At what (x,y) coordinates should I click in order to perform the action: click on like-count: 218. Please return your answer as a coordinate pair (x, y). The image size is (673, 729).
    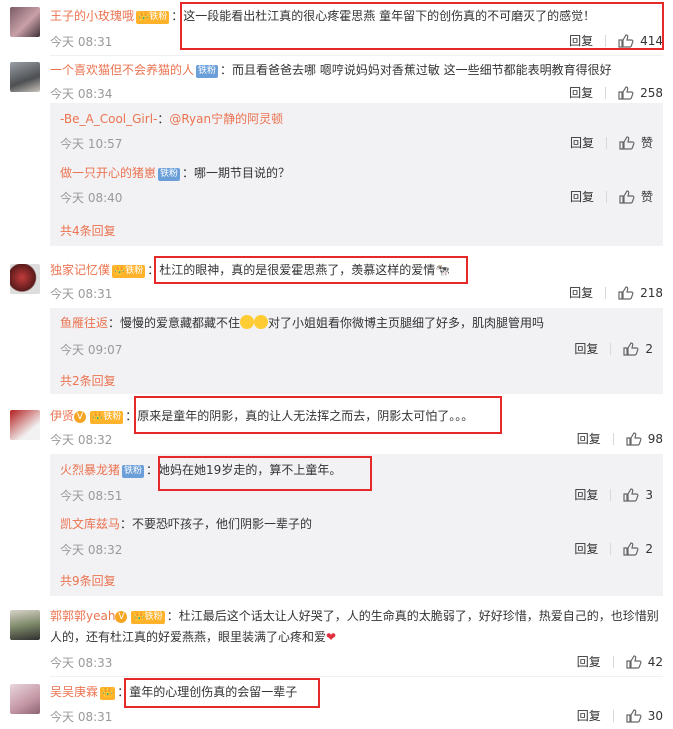
    Looking at the image, I should click on (651, 292).